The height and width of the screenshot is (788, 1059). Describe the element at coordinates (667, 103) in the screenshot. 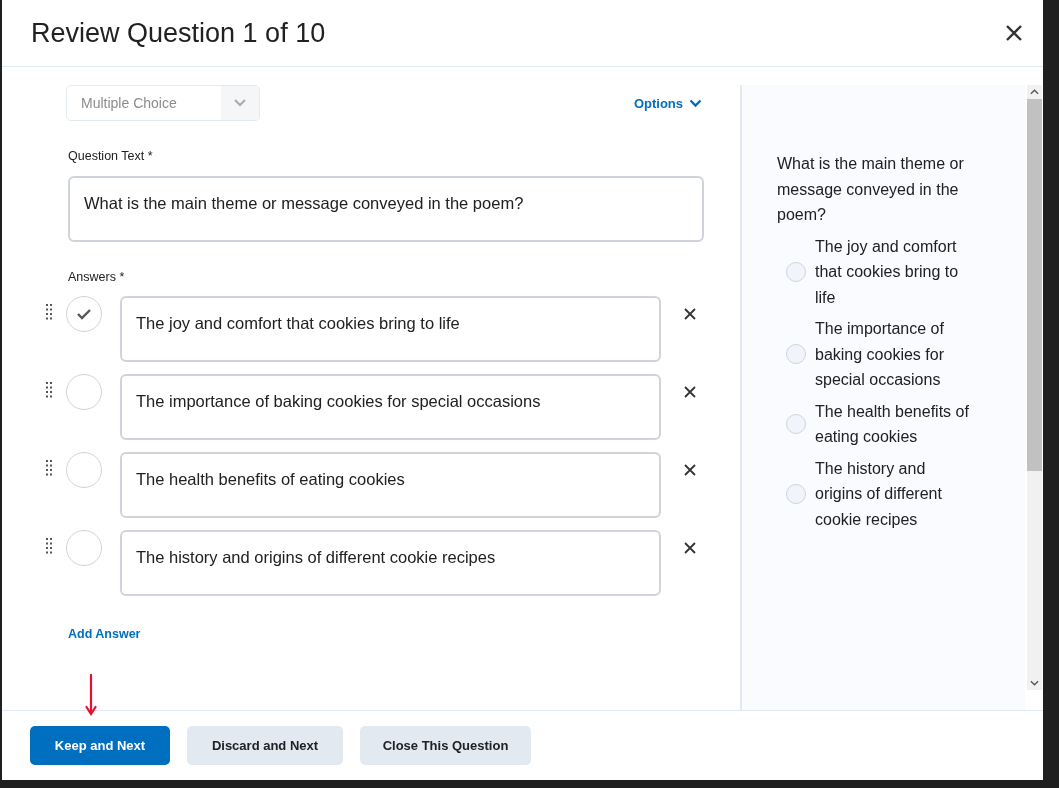

I see `options-link: Options` at that location.